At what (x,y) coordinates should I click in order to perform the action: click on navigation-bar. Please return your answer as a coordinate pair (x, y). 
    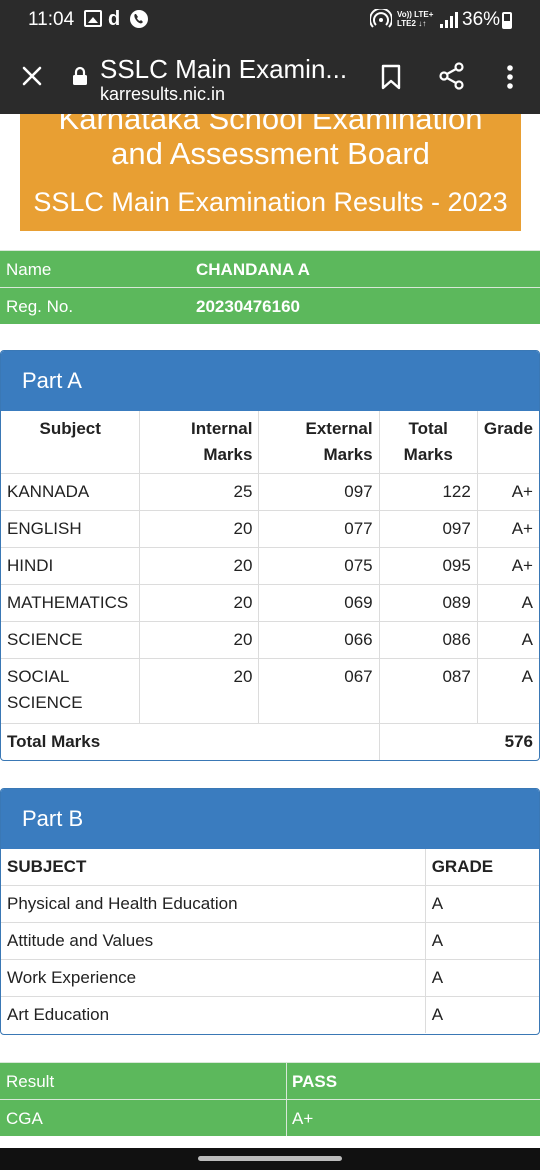
    Looking at the image, I should click on (270, 1159).